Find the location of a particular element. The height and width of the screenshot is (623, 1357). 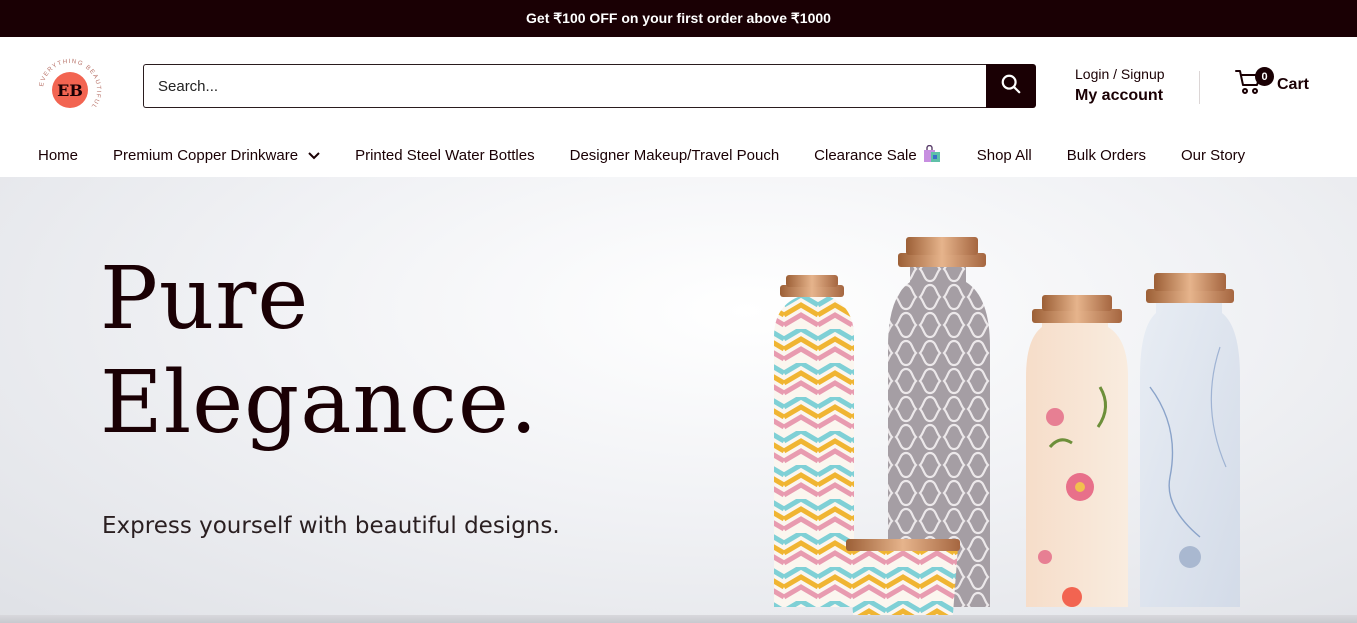

shopping-bag-icon is located at coordinates (932, 155).